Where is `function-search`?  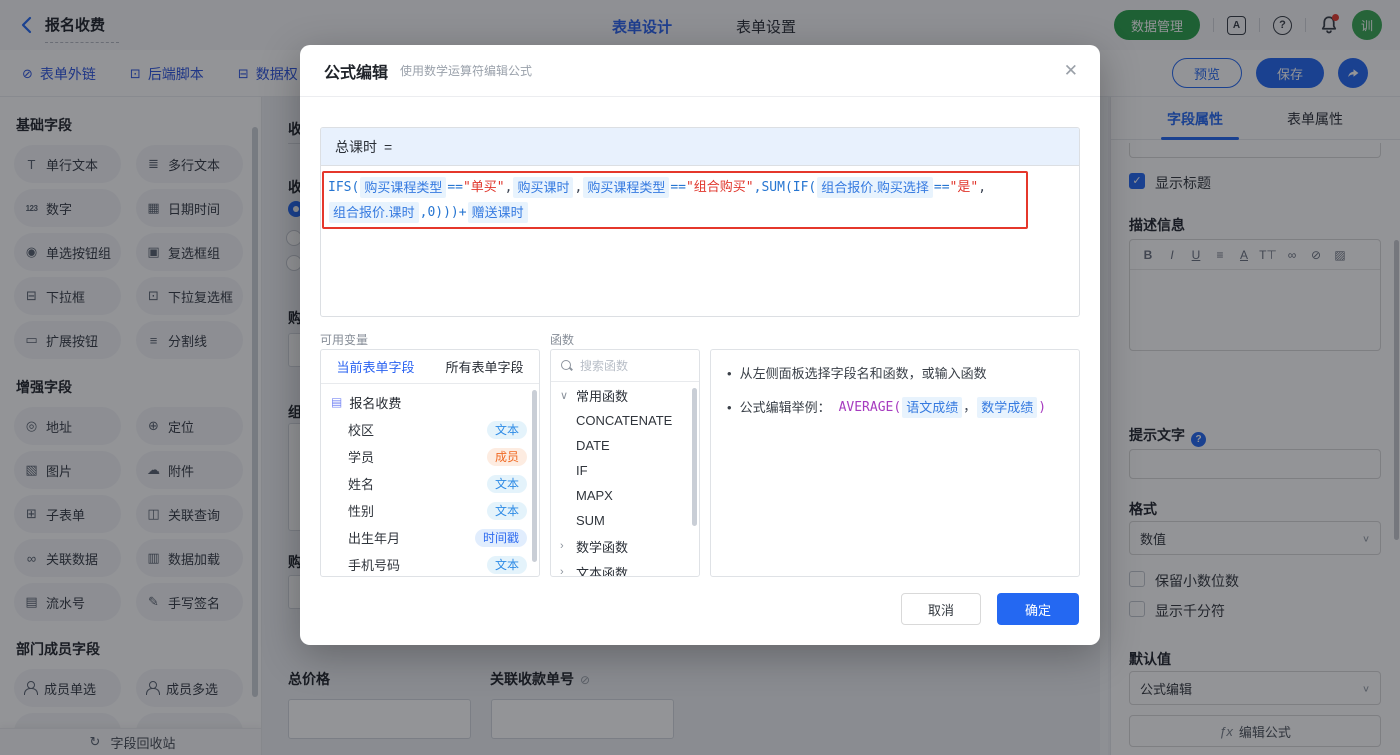 function-search is located at coordinates (625, 366).